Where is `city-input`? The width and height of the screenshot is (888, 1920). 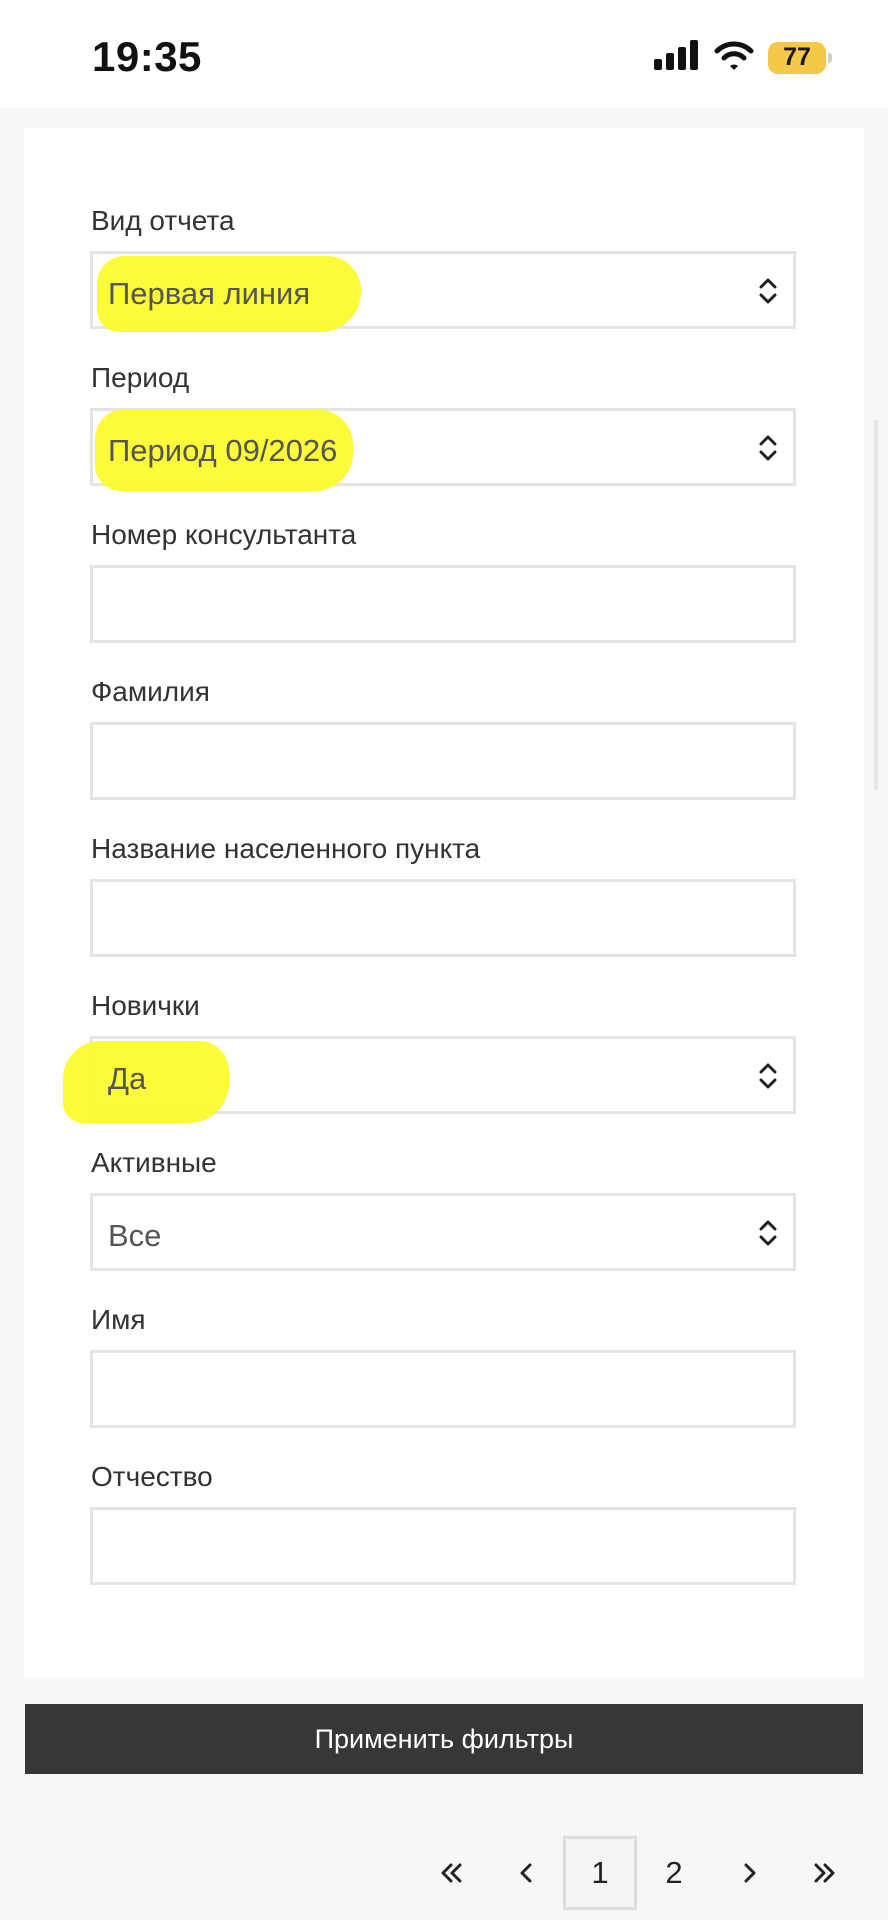
city-input is located at coordinates (443, 918).